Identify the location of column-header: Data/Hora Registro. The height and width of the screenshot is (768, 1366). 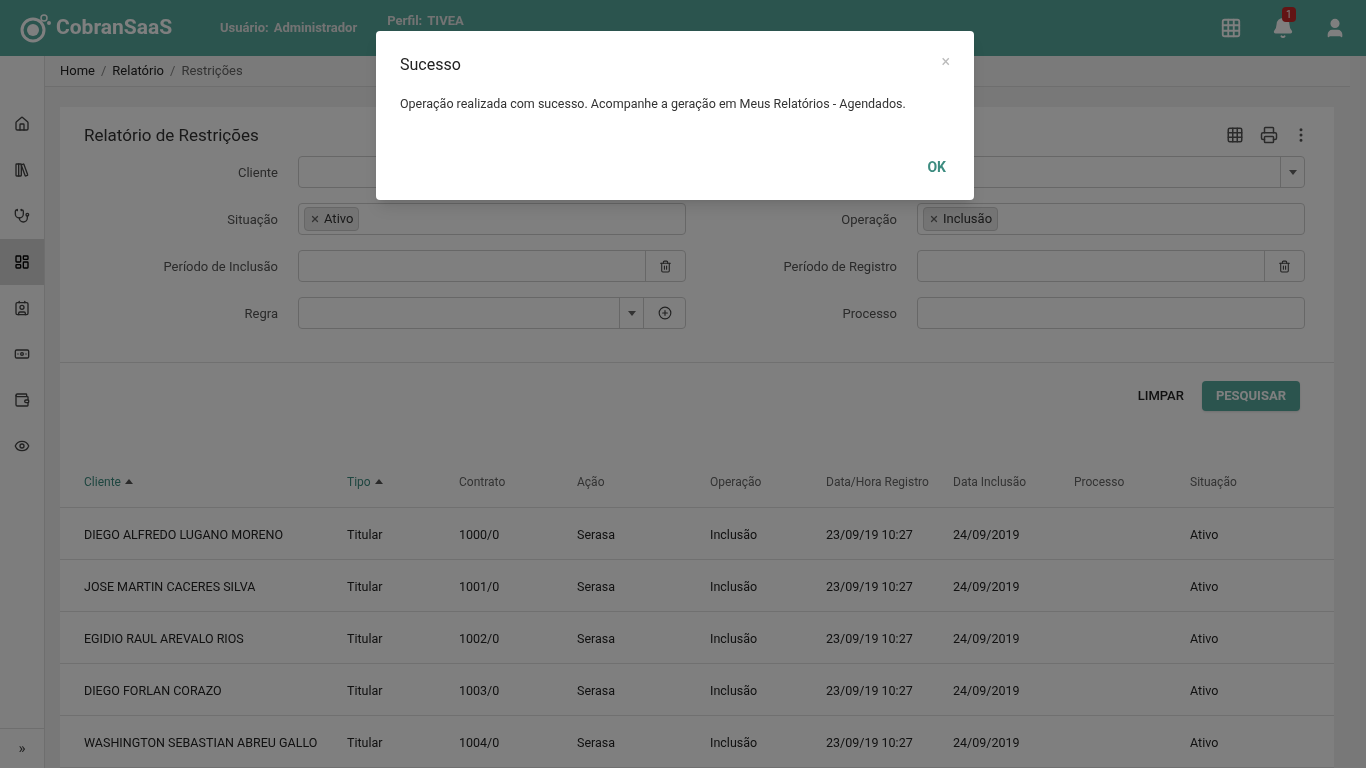
(877, 481).